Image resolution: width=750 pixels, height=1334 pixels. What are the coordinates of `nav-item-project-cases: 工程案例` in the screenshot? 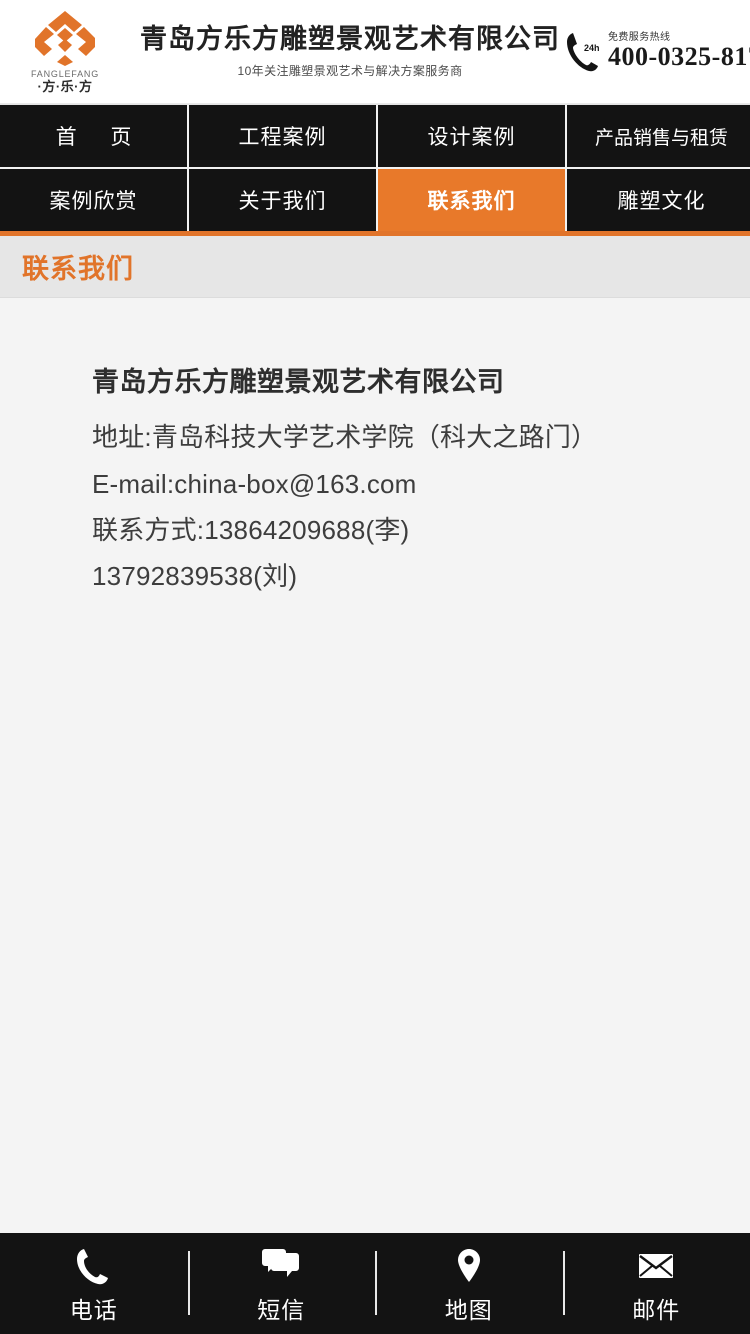 It's located at (282, 136).